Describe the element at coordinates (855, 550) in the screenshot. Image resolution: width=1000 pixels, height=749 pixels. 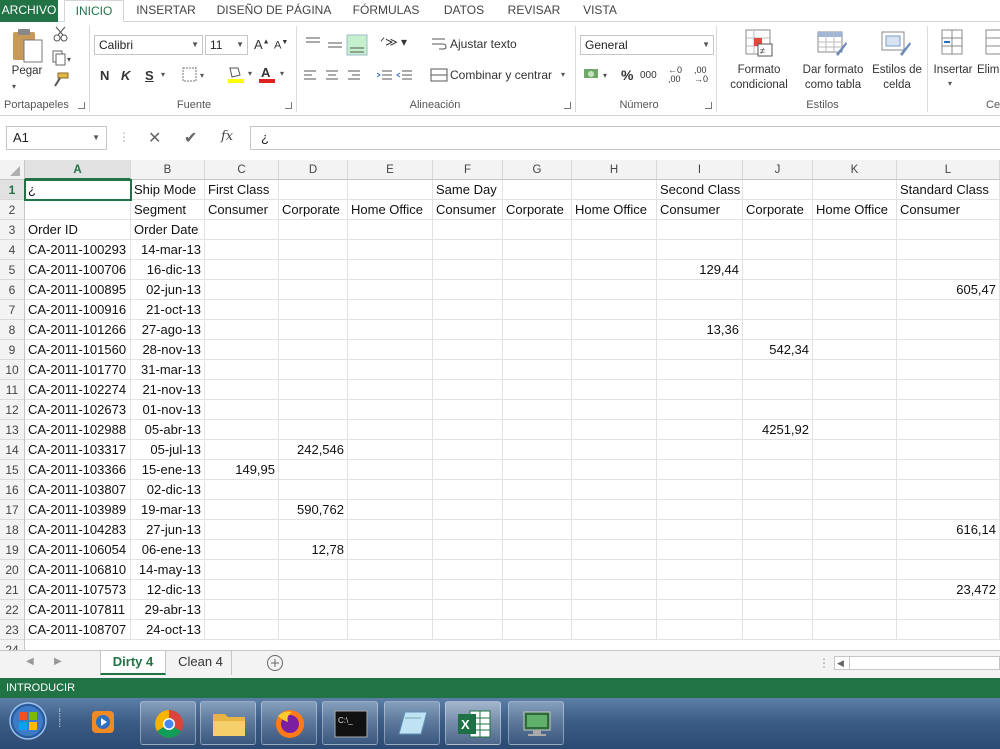
I see `cell-k19` at that location.